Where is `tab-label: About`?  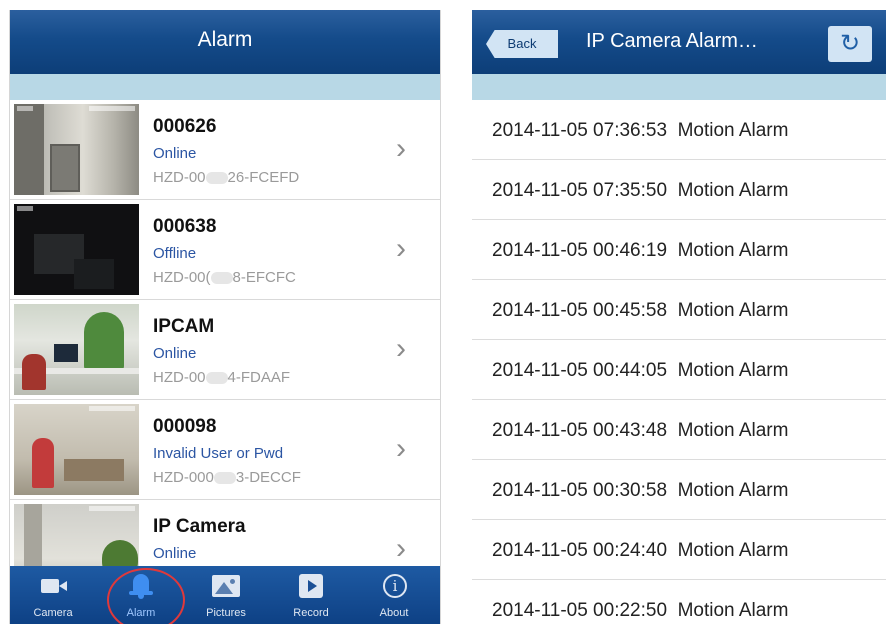
tab-label: About is located at coordinates (394, 613).